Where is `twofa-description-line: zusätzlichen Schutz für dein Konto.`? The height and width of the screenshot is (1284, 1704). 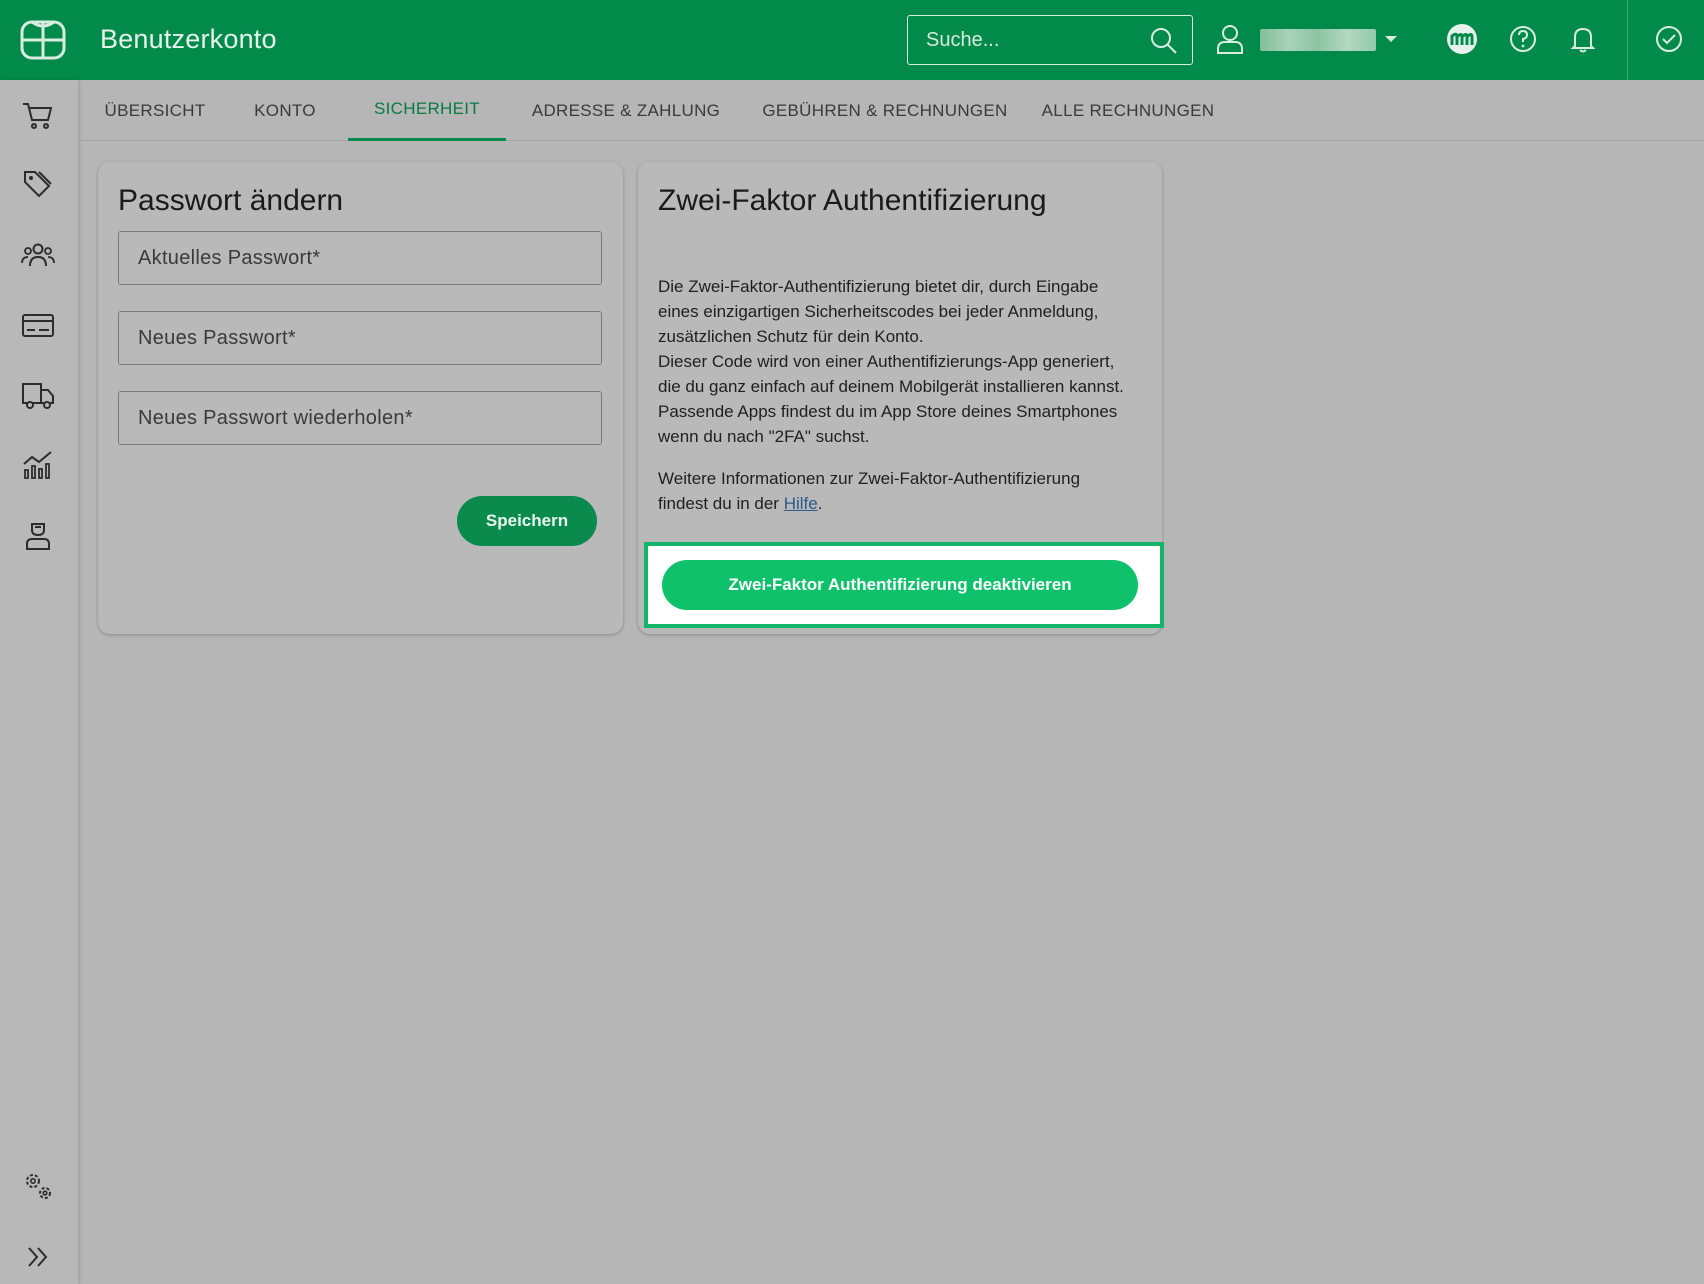
twofa-description-line: zusätzlichen Schutz für dein Konto. is located at coordinates (791, 336).